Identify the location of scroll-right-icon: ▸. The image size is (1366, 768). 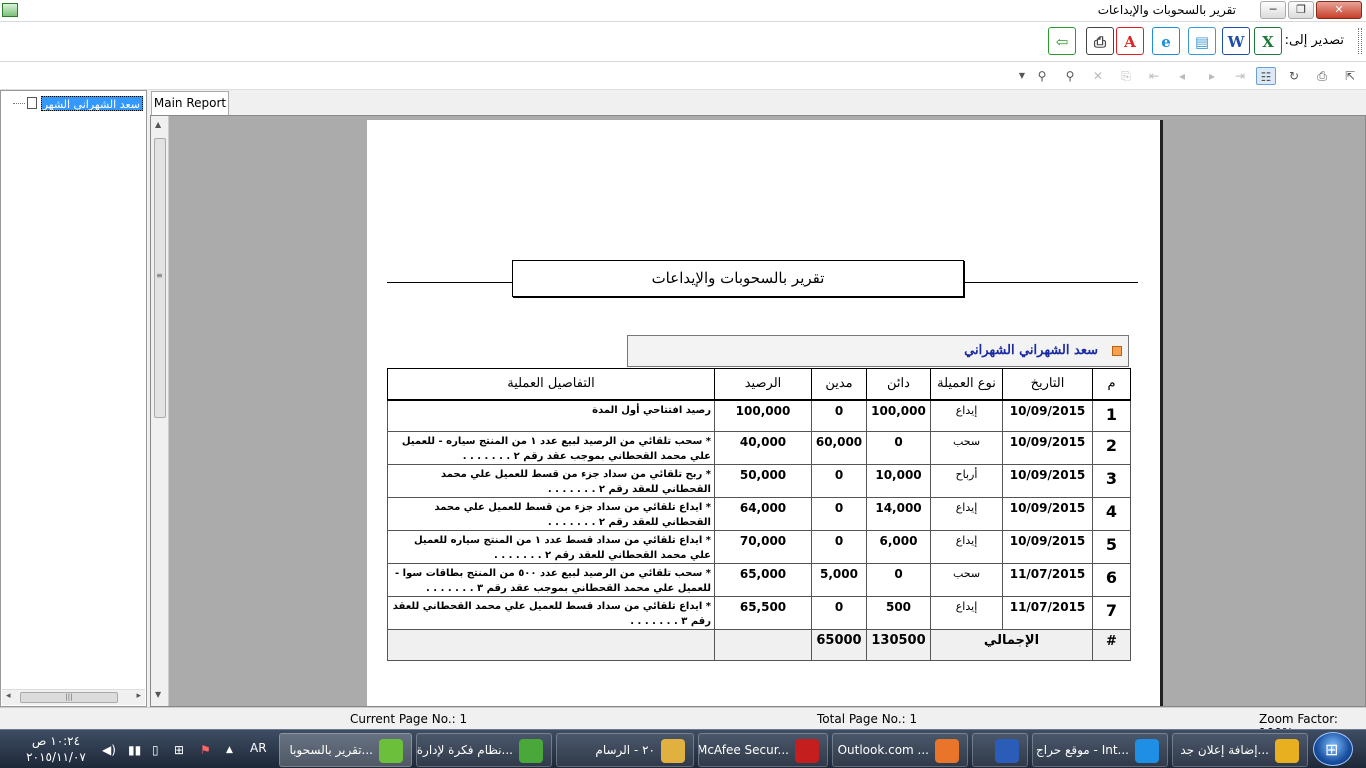
(138, 696).